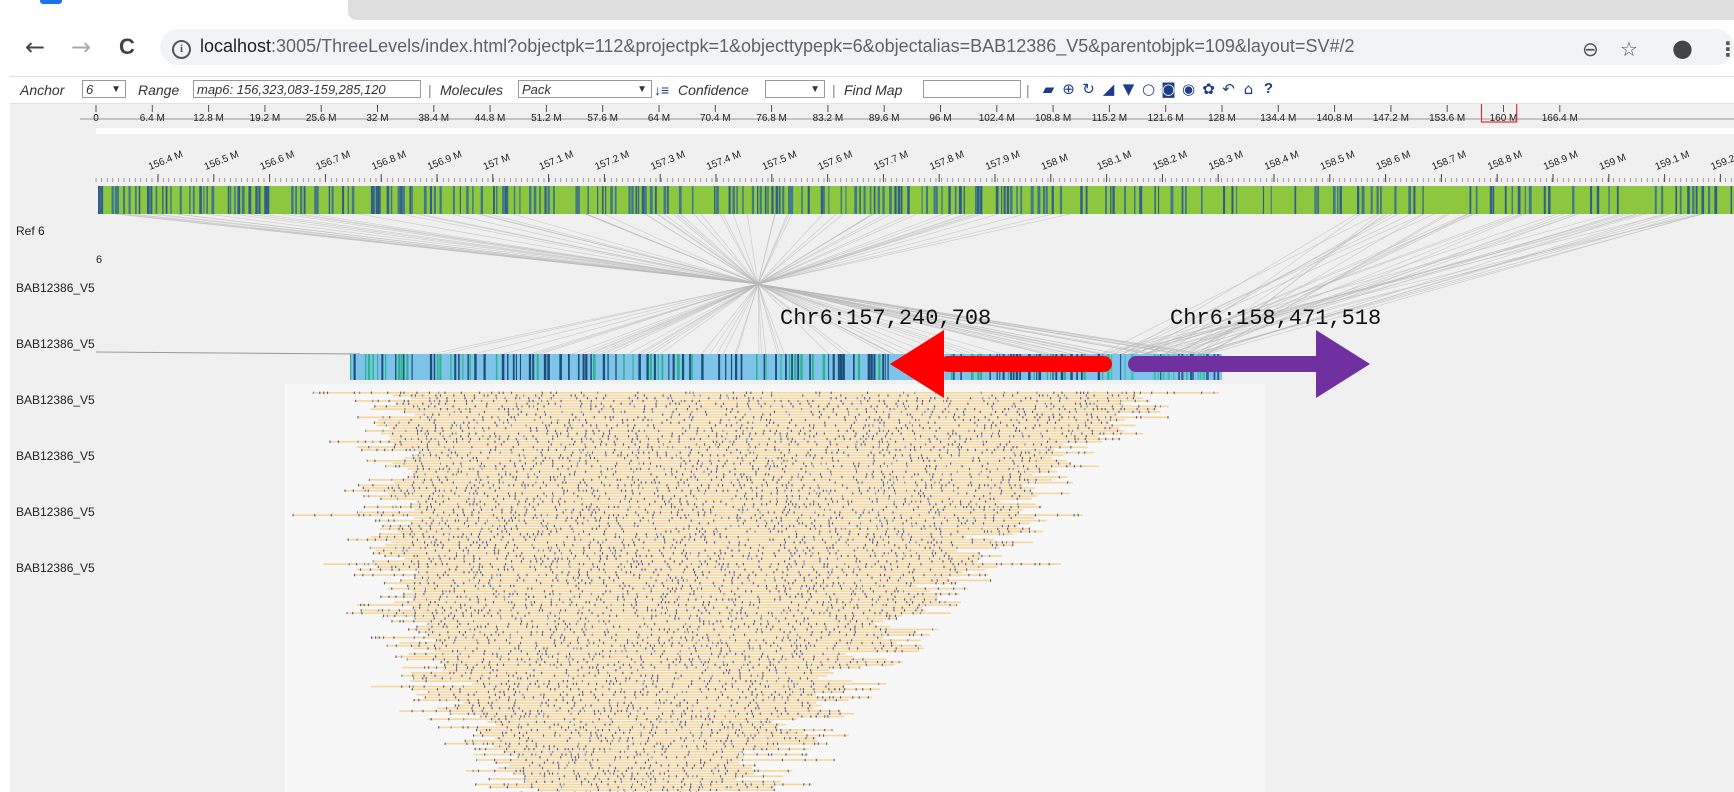 The image size is (1734, 792). Describe the element at coordinates (1208, 89) in the screenshot. I see `settings-icon: ✿` at that location.